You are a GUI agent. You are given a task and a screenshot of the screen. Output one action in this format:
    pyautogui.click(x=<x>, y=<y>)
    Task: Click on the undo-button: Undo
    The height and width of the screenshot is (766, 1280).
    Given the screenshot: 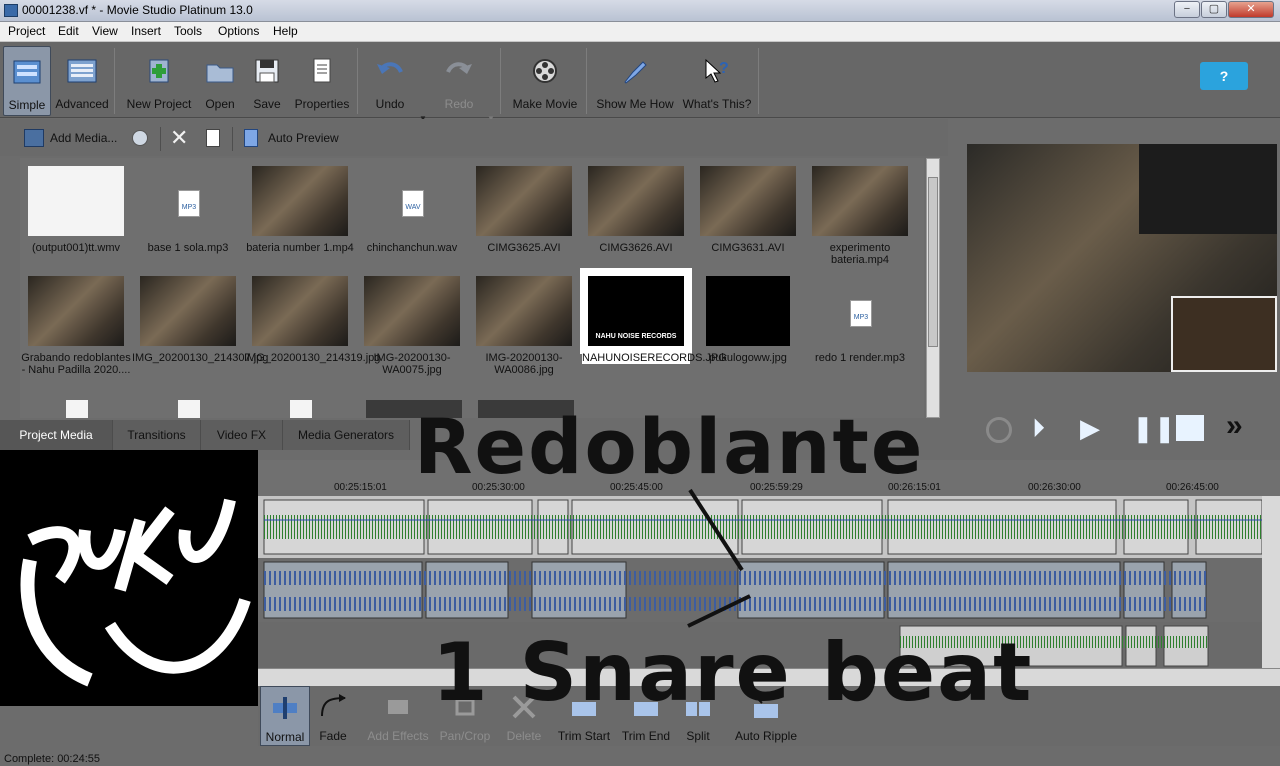 What is the action you would take?
    pyautogui.click(x=390, y=81)
    